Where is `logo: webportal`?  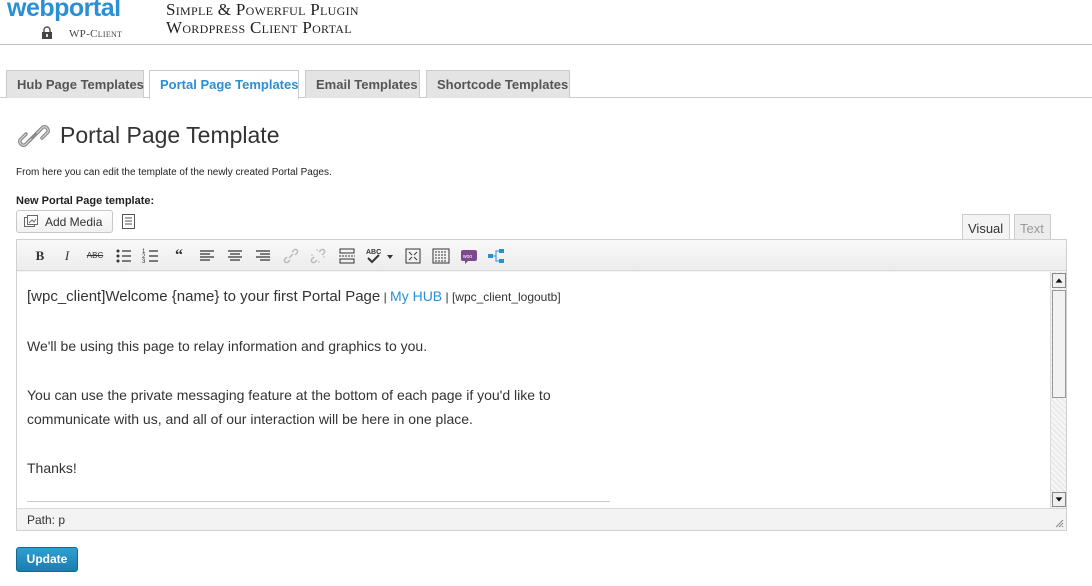 logo: webportal is located at coordinates (64, 11).